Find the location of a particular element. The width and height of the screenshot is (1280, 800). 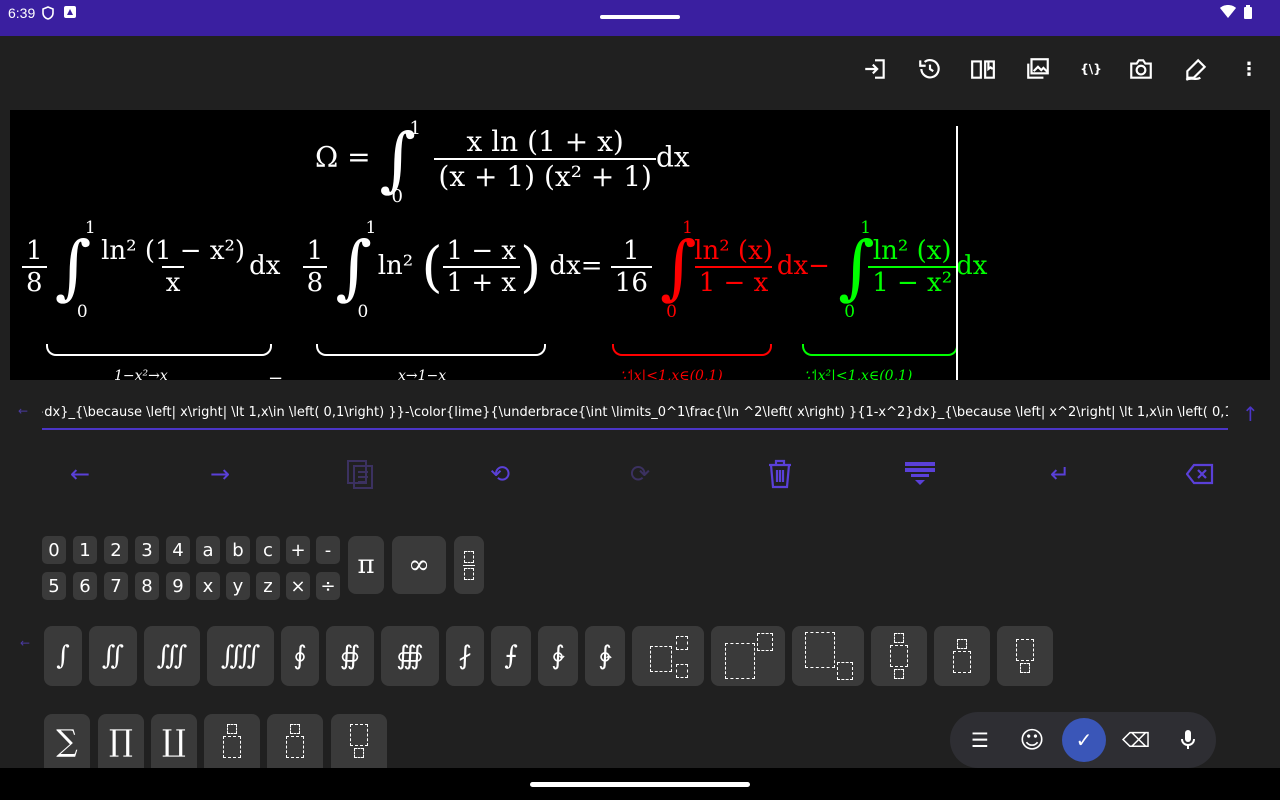

home-handle is located at coordinates (640, 784).